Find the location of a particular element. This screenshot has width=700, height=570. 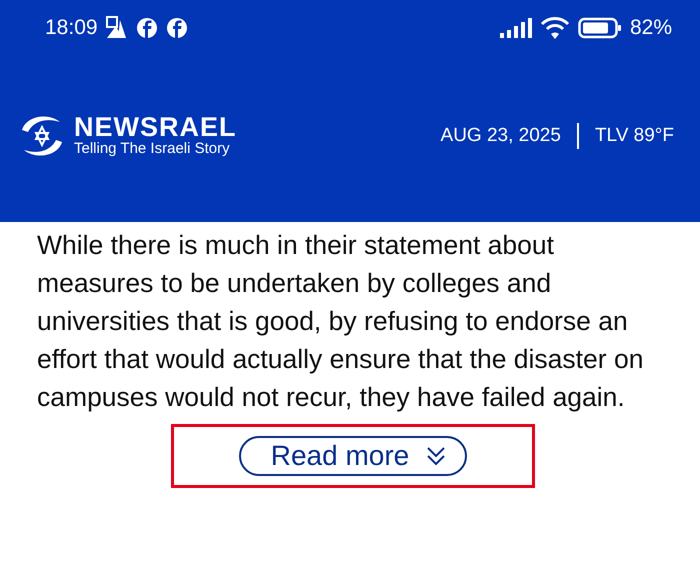

status-time: 18:09 is located at coordinates (71, 28).